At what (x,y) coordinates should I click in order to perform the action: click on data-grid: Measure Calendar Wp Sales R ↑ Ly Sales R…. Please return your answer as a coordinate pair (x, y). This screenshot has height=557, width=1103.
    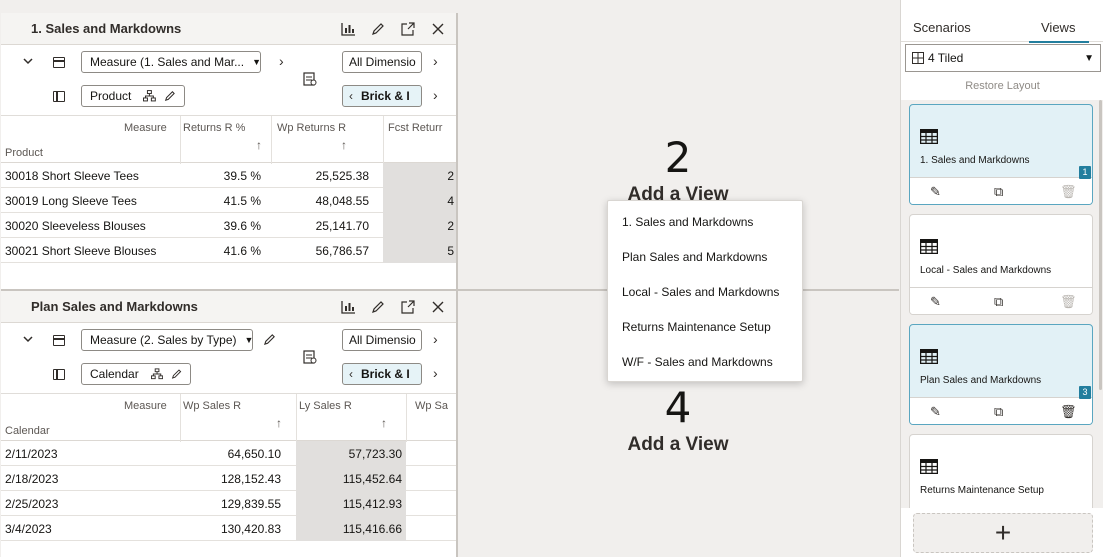
    Looking at the image, I should click on (228, 467).